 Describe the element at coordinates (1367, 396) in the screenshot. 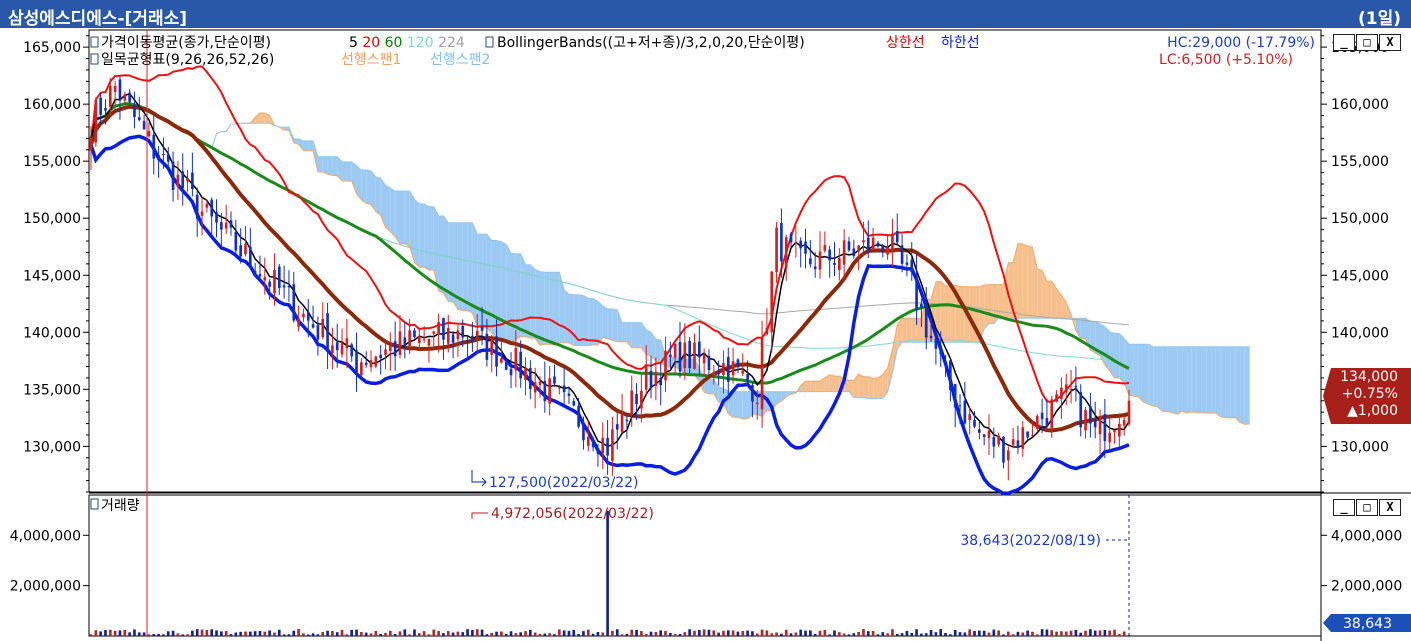

I see `price-badge: 134,000 +0.75% ▲1,000` at that location.